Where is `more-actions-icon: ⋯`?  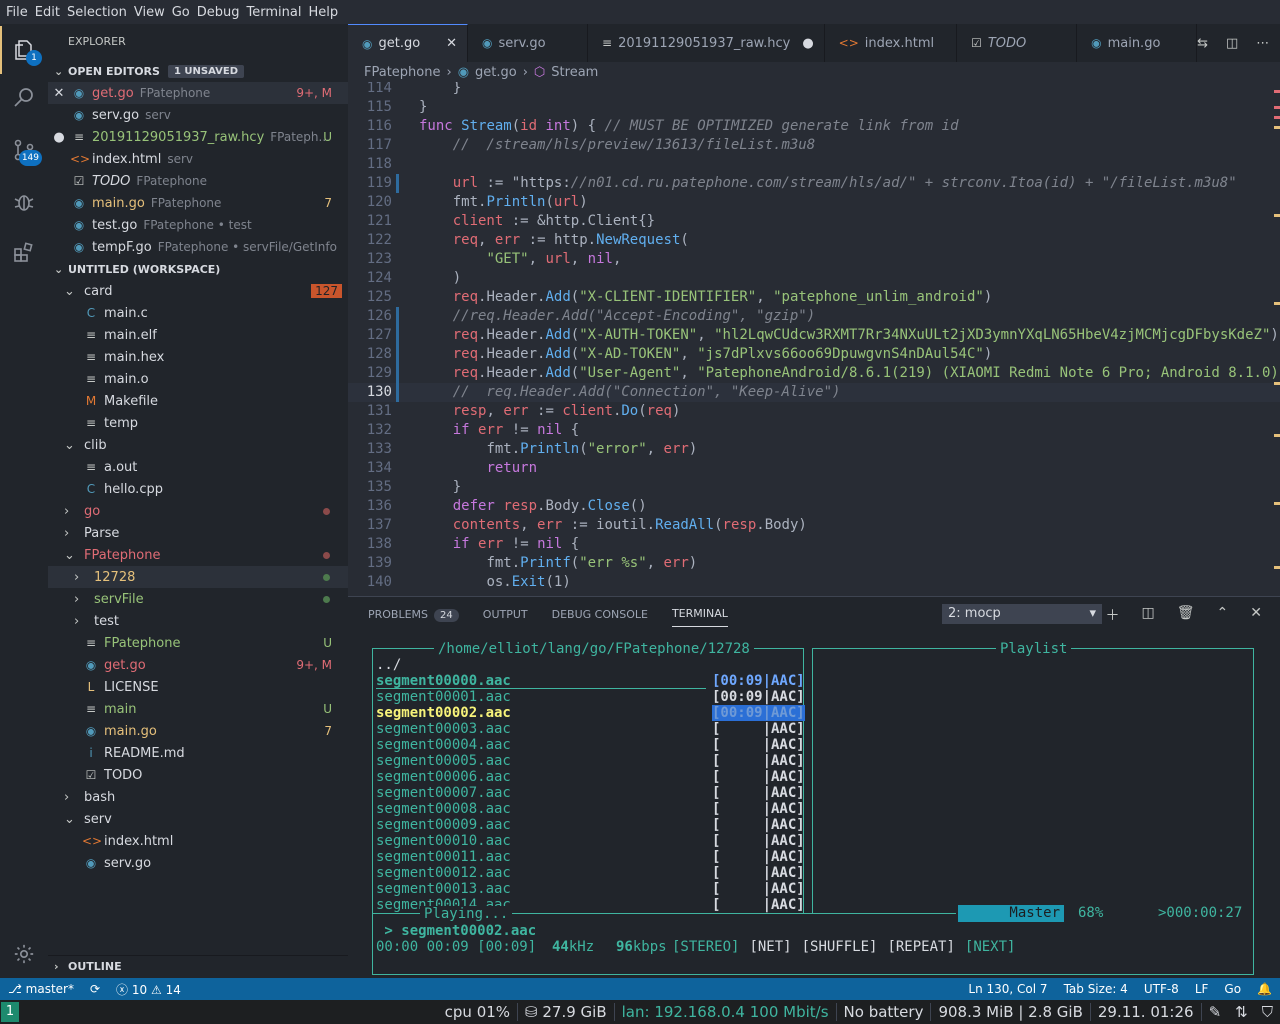 more-actions-icon: ⋯ is located at coordinates (1262, 43).